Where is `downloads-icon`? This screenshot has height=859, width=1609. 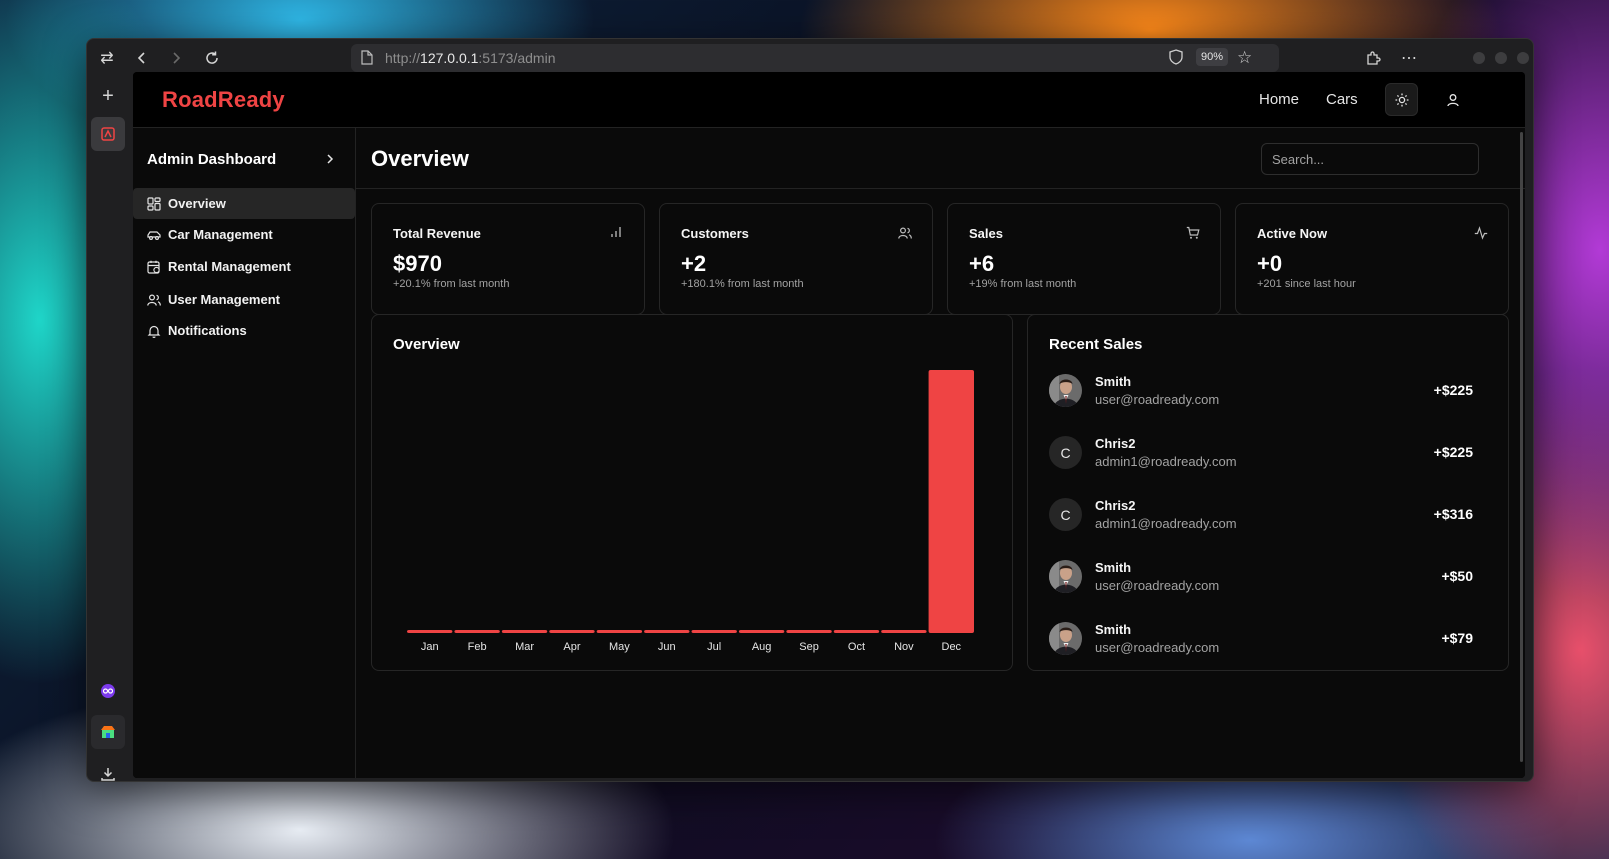
downloads-icon is located at coordinates (108, 769).